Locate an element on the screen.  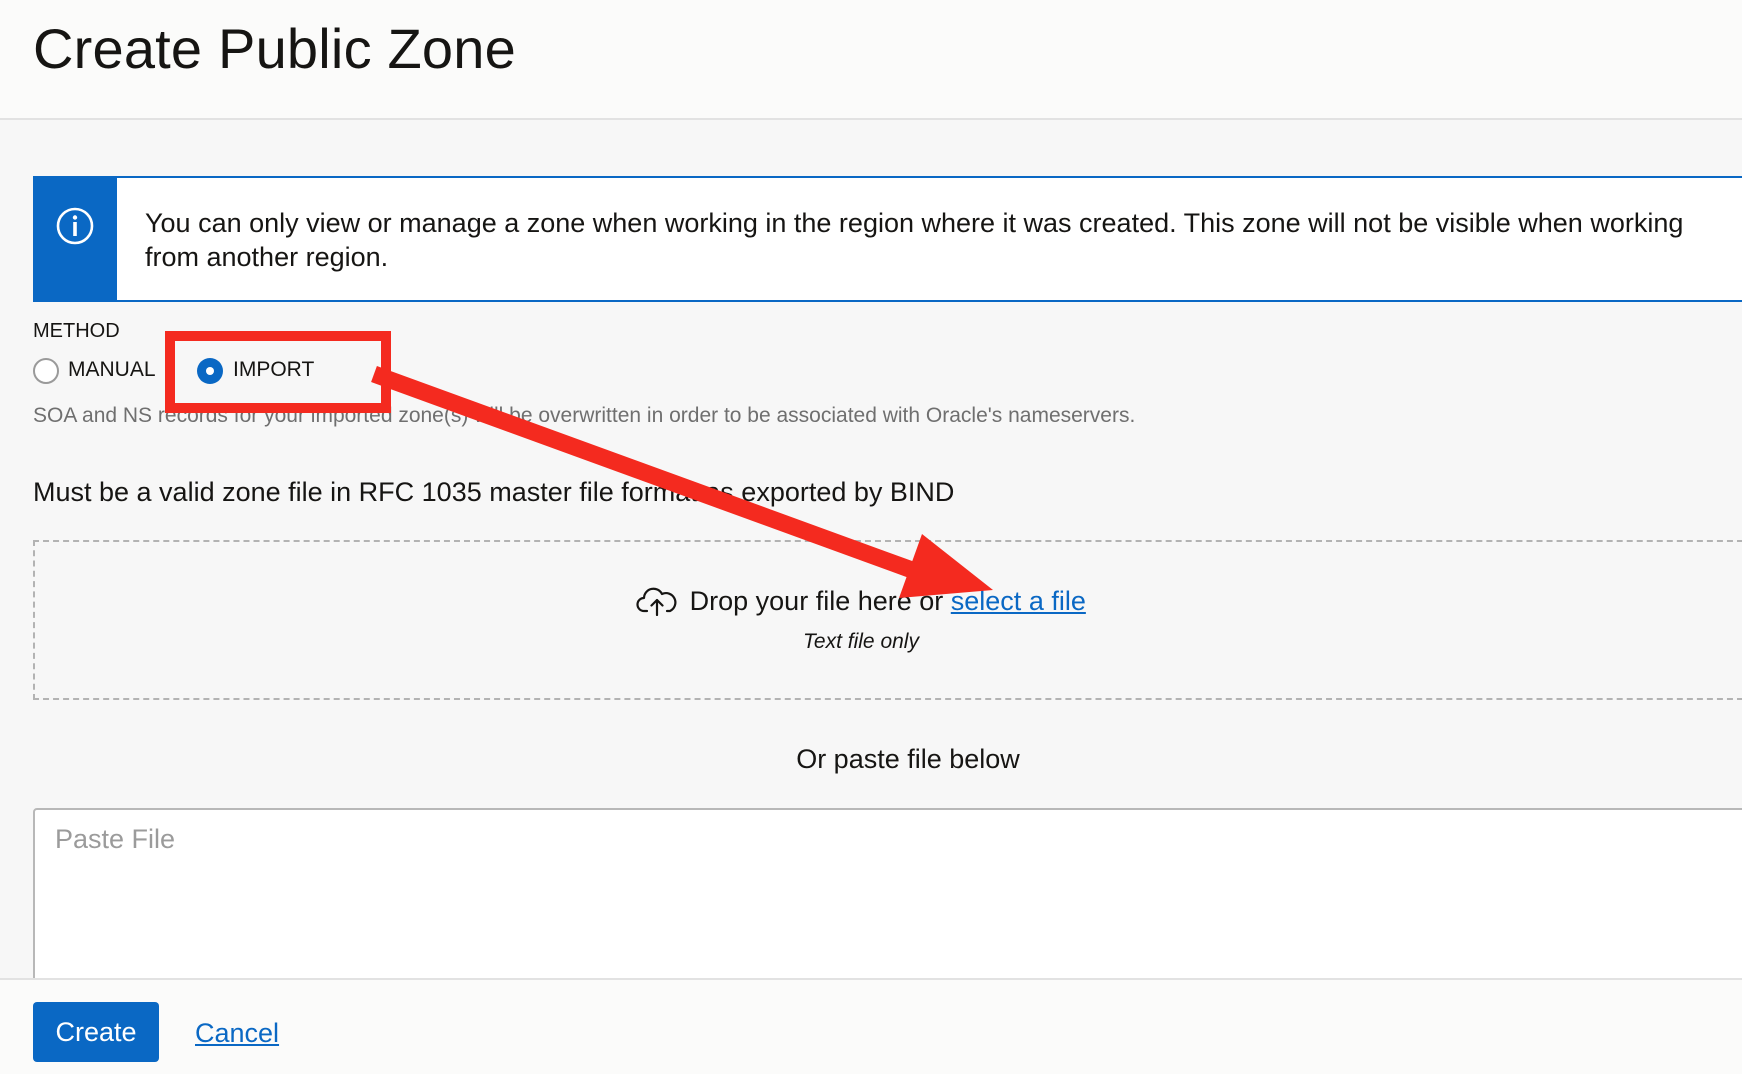
cancel-link: Cancel is located at coordinates (237, 1033).